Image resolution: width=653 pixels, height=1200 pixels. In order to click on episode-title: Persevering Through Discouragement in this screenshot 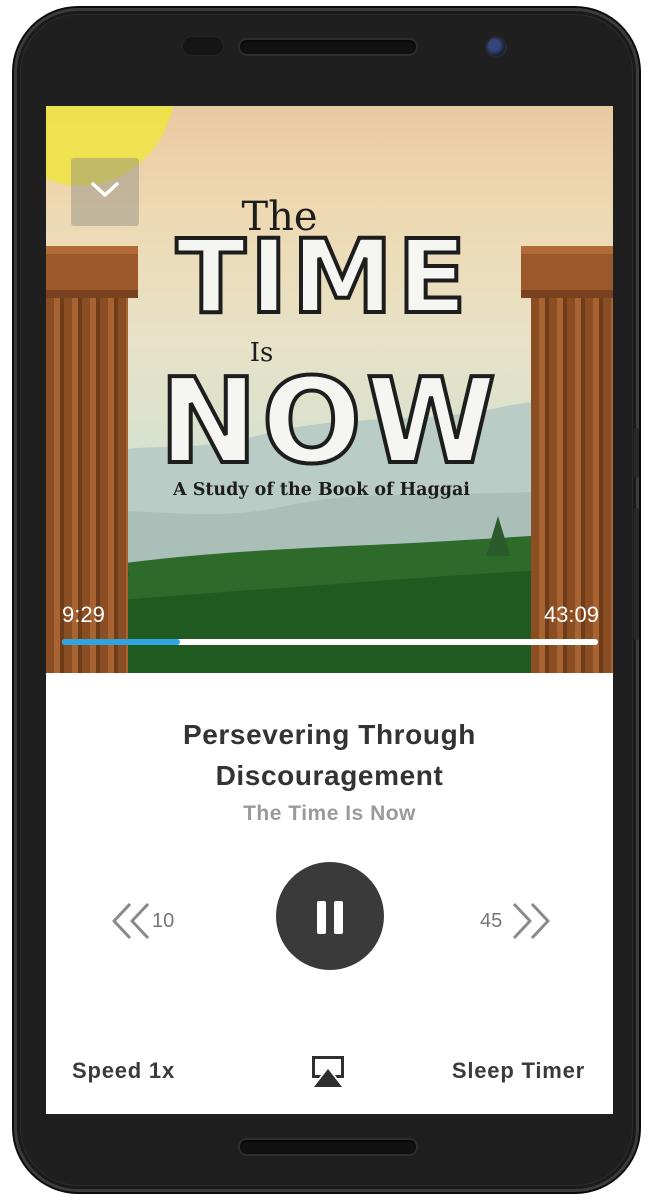, I will do `click(329, 755)`.